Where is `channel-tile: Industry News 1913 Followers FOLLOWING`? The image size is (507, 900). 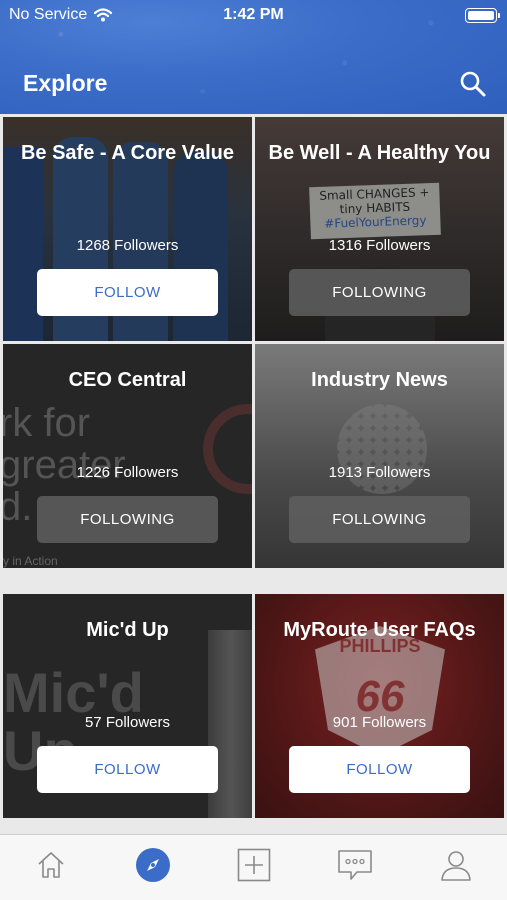
channel-tile: Industry News 1913 Followers FOLLOWING is located at coordinates (379, 456).